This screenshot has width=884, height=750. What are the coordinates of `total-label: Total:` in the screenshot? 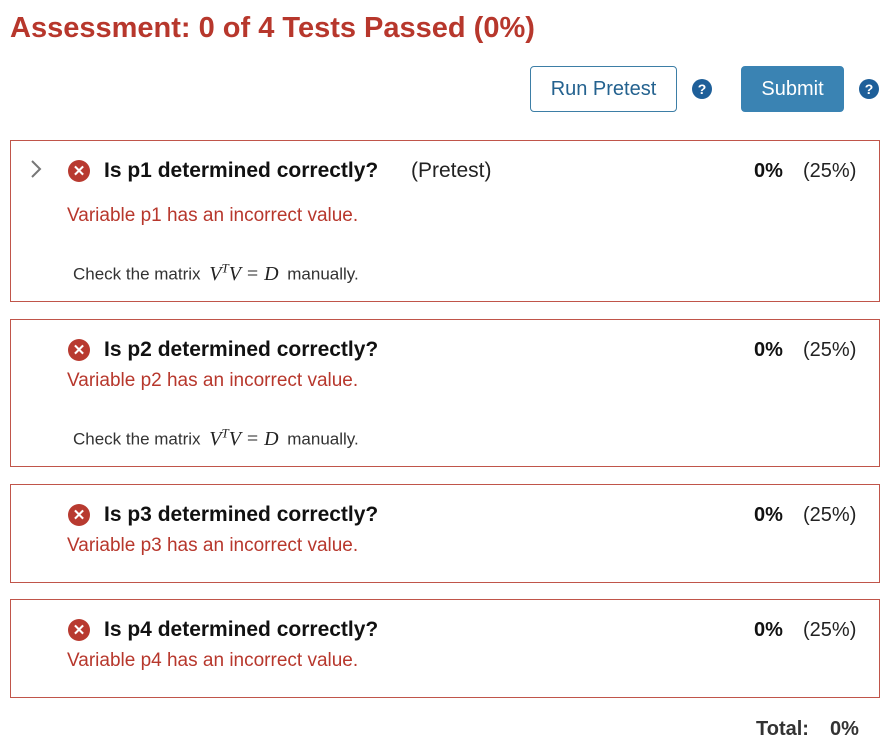 It's located at (782, 729).